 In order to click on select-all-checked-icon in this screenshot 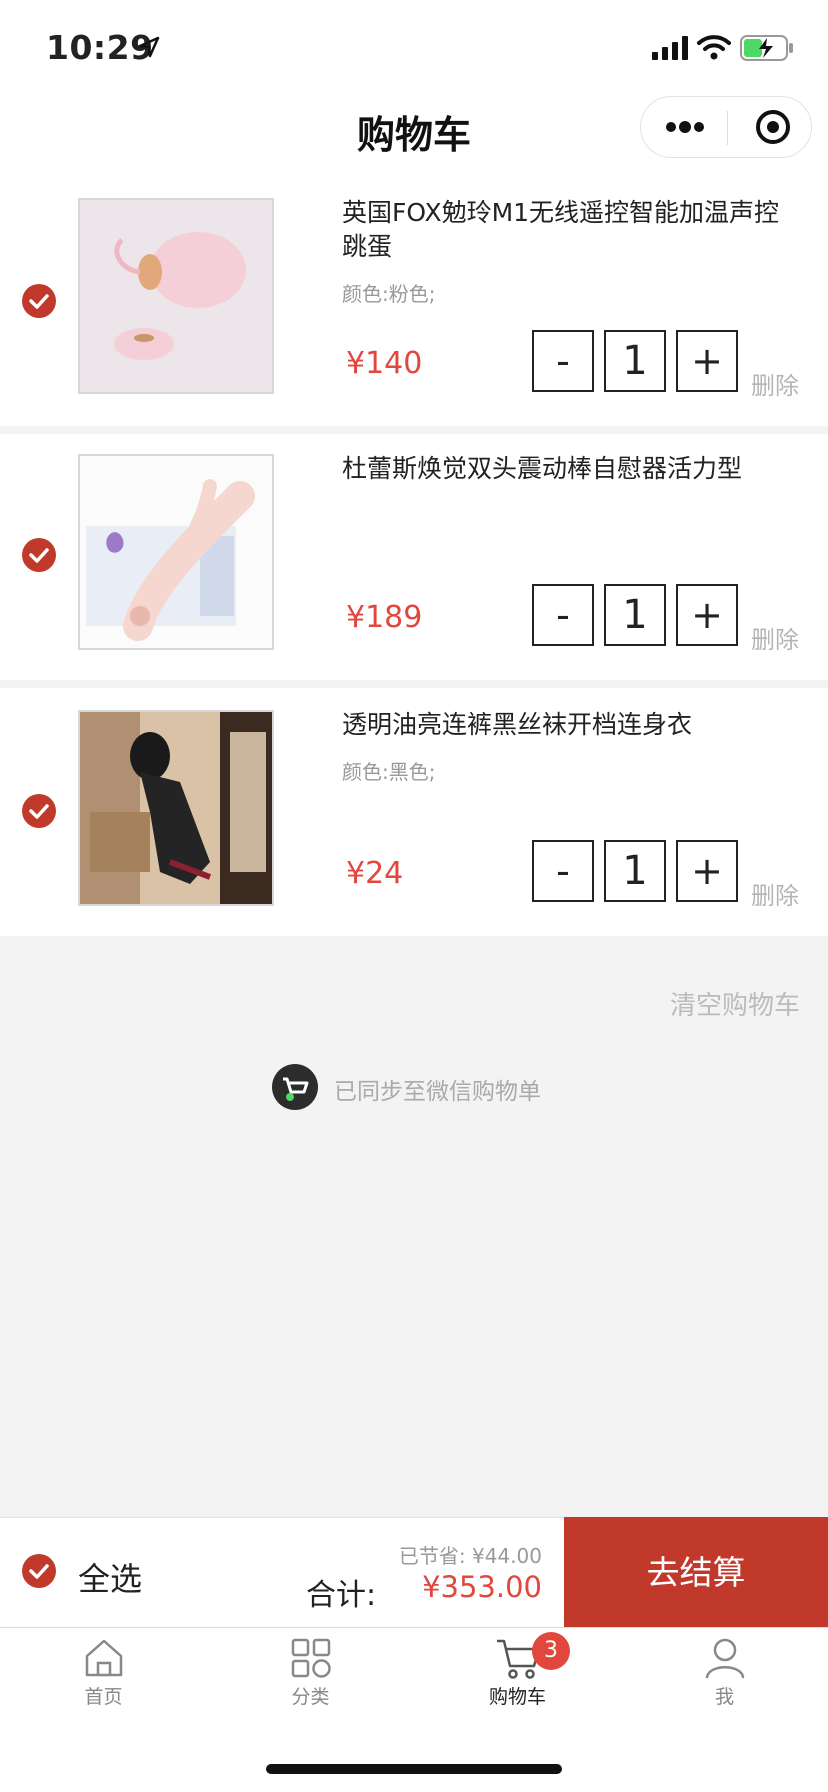, I will do `click(39, 1571)`.